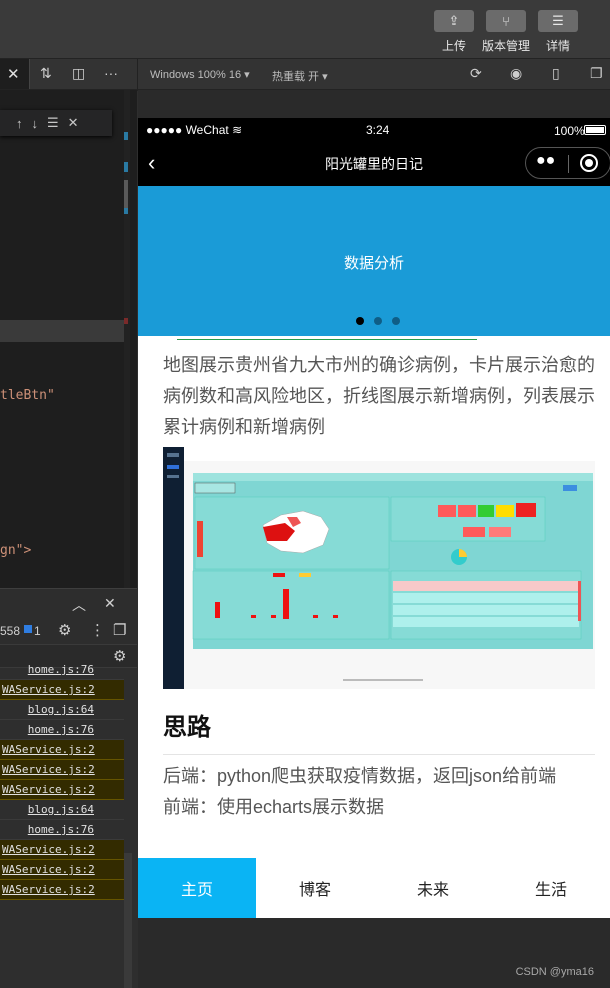 Image resolution: width=610 pixels, height=988 pixels. What do you see at coordinates (111, 73) in the screenshot?
I see `more-icon: ···` at bounding box center [111, 73].